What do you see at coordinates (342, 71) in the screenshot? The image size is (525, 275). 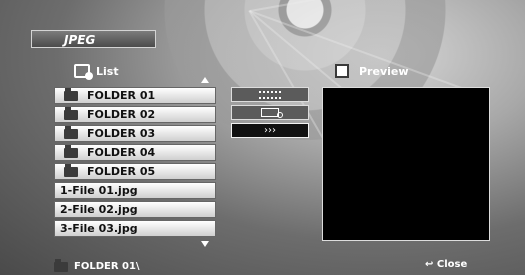 I see `preview-icon` at bounding box center [342, 71].